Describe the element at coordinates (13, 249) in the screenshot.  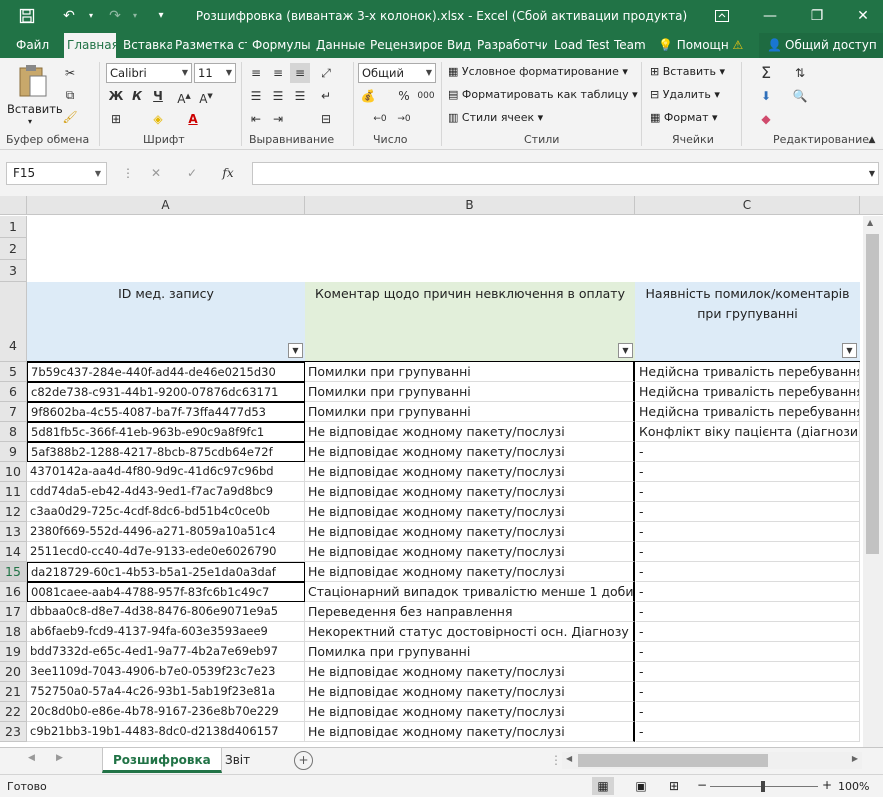
I see `row-header: 2` at that location.